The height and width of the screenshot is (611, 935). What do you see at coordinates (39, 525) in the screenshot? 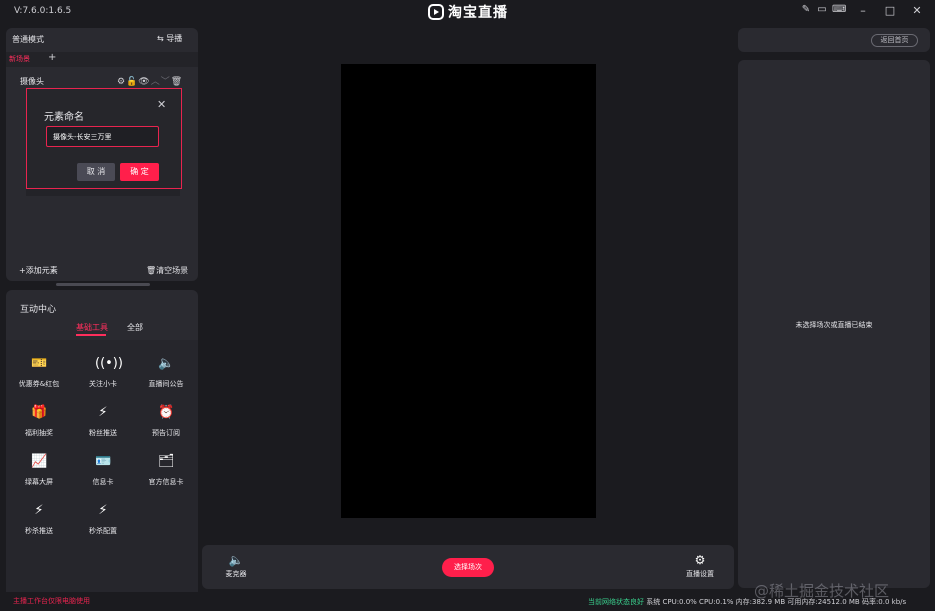
I see `tool-flash-sale-push: ⚡ 秒杀推送` at bounding box center [39, 525].